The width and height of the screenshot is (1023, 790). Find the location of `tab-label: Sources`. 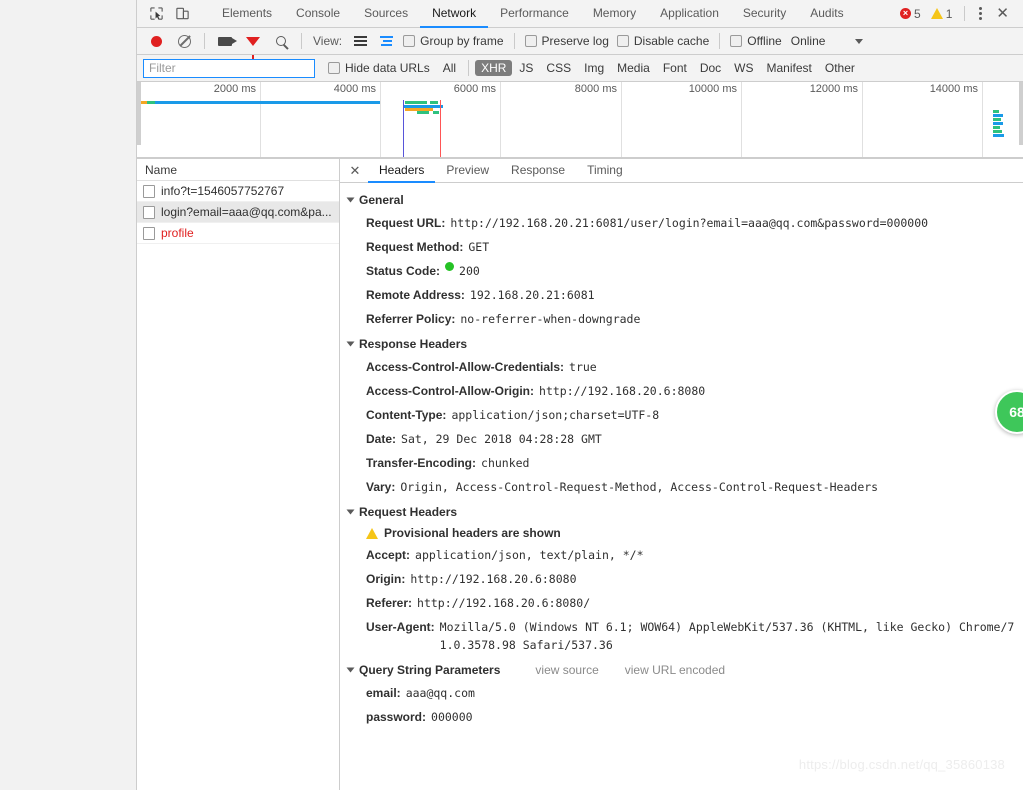

tab-label: Sources is located at coordinates (386, 13).